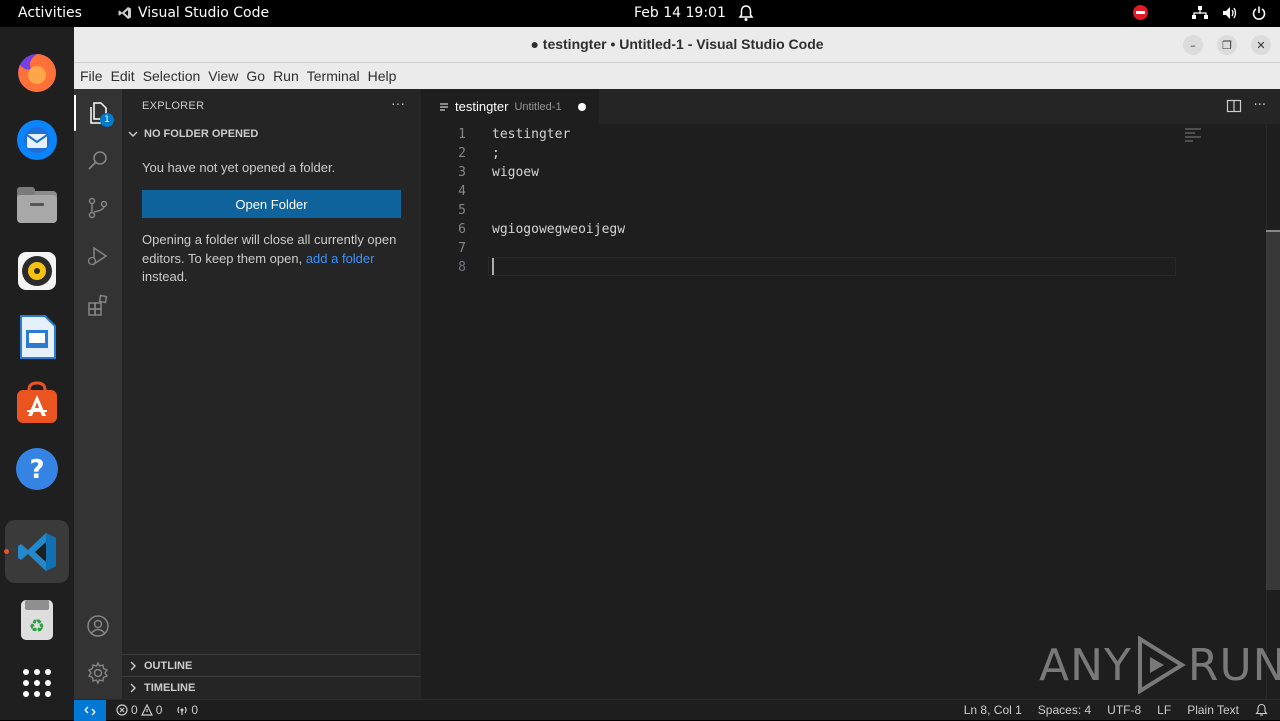 This screenshot has width=1280, height=721. Describe the element at coordinates (37, 683) in the screenshot. I see `show-apps-icon` at that location.